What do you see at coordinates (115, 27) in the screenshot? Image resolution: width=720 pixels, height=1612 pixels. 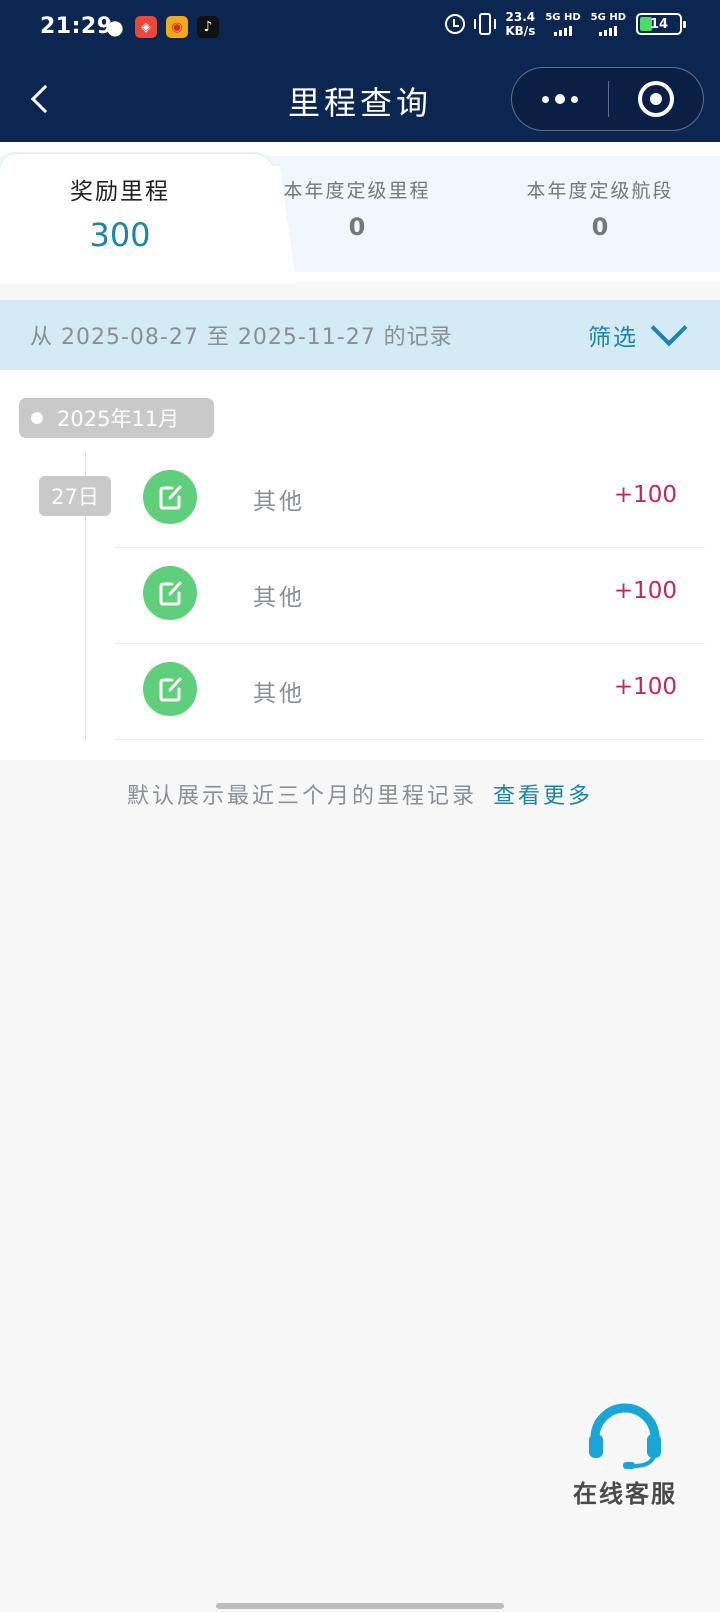 I see `chat-bubble-icon: ●` at bounding box center [115, 27].